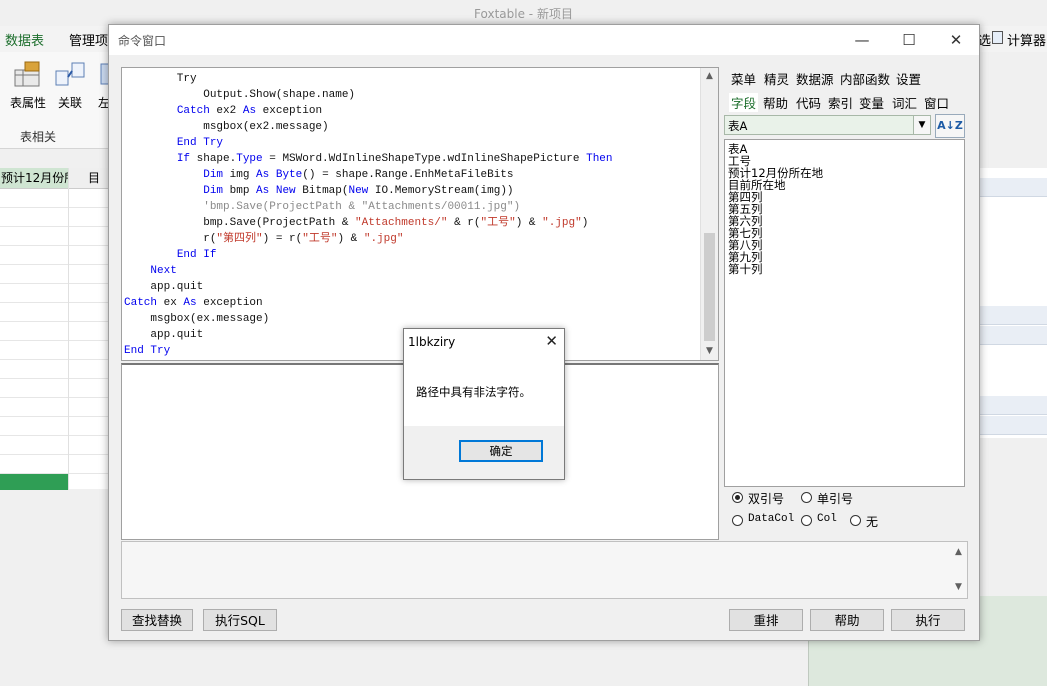 This screenshot has height=686, width=1047. What do you see at coordinates (240, 620) in the screenshot?
I see `exec-sql-button: 执行SQL` at bounding box center [240, 620].